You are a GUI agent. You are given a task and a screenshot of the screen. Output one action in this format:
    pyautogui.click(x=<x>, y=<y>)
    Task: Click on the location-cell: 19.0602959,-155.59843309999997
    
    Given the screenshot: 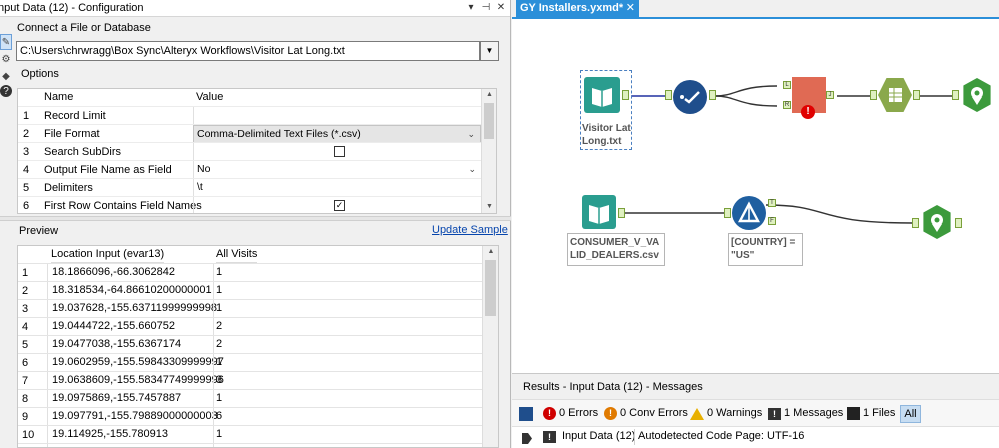 What is the action you would take?
    pyautogui.click(x=135, y=363)
    